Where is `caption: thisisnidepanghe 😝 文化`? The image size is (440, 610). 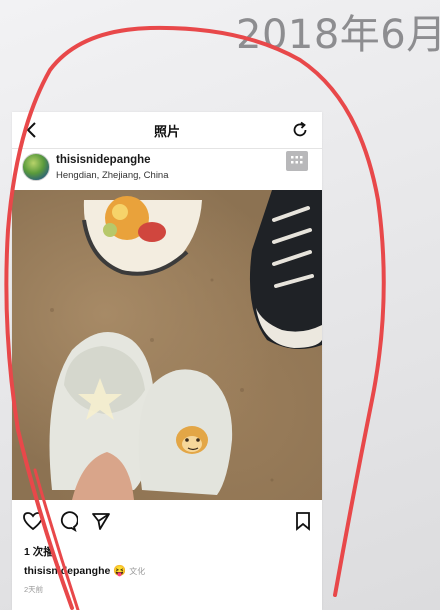 caption: thisisnidepanghe 😝 文化 is located at coordinates (84, 570).